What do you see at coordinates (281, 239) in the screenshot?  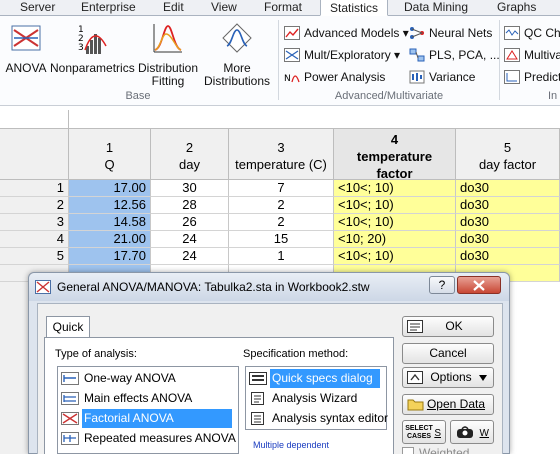 I see `table-cell-temperature: 15` at bounding box center [281, 239].